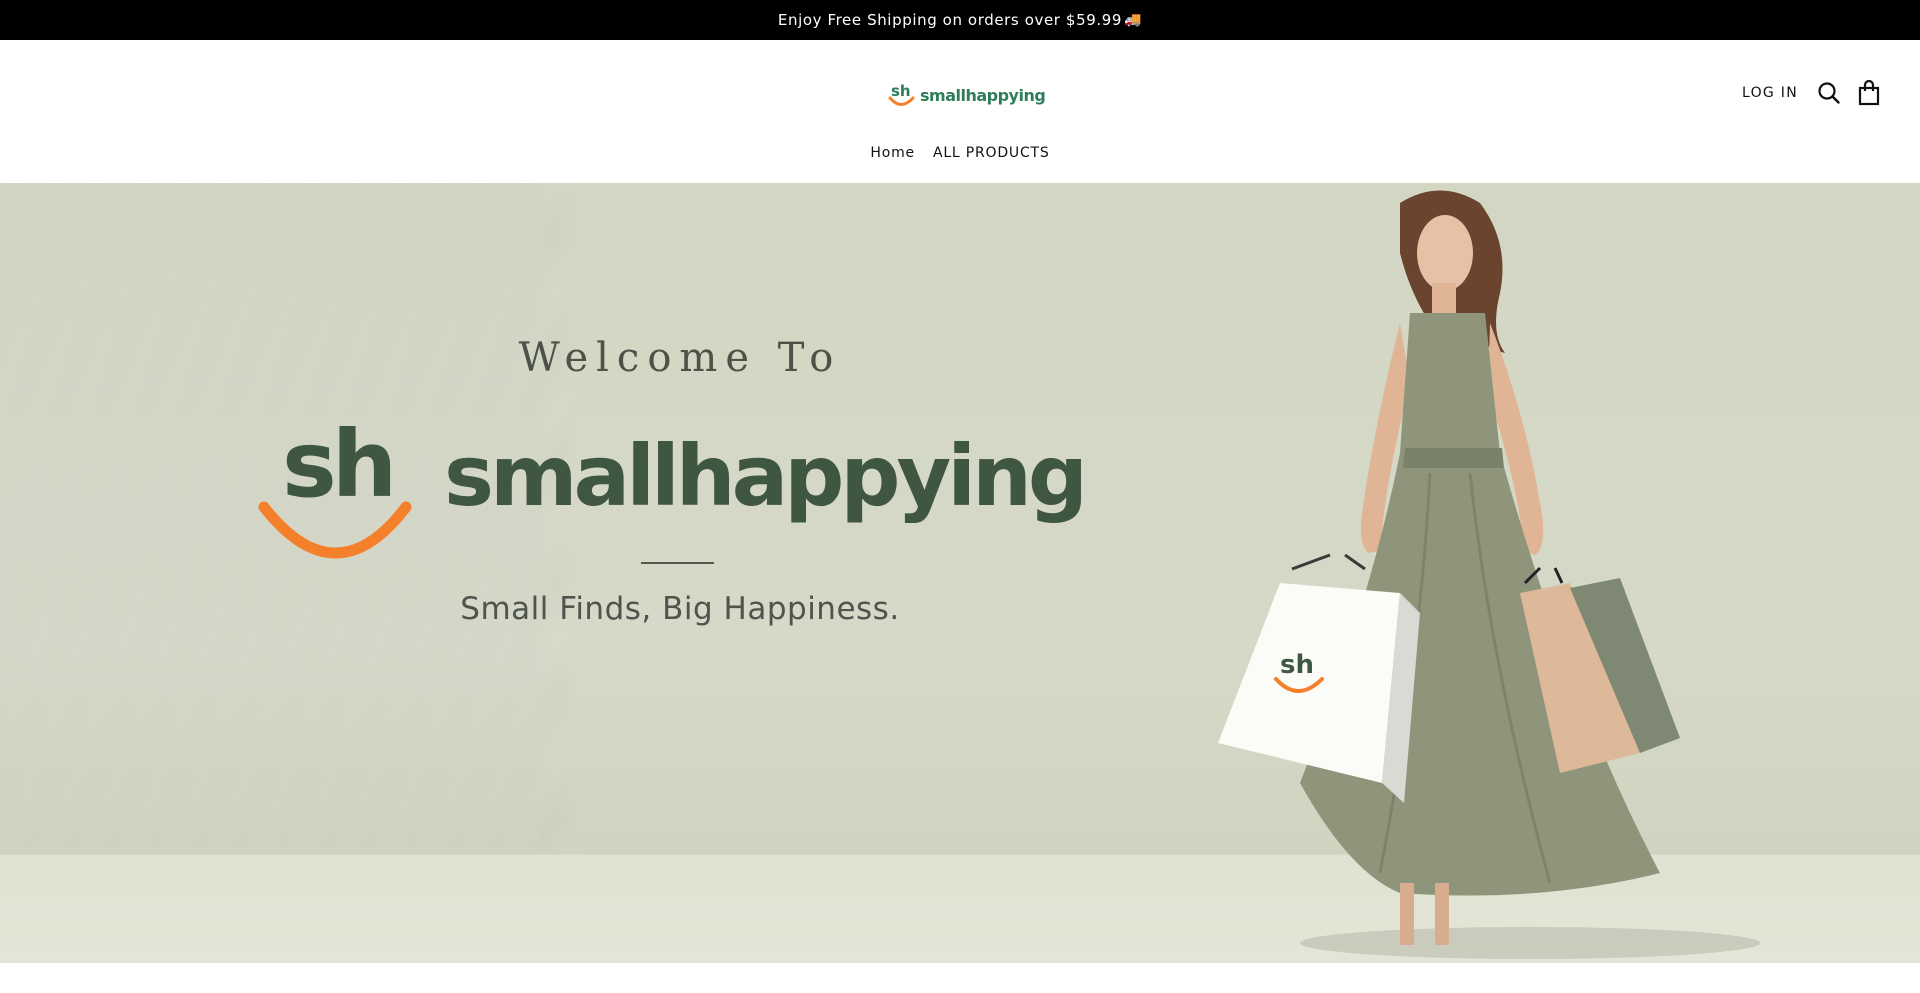 The image size is (1920, 993). I want to click on nav-item-all-products: ALL PRODUCTS, so click(991, 153).